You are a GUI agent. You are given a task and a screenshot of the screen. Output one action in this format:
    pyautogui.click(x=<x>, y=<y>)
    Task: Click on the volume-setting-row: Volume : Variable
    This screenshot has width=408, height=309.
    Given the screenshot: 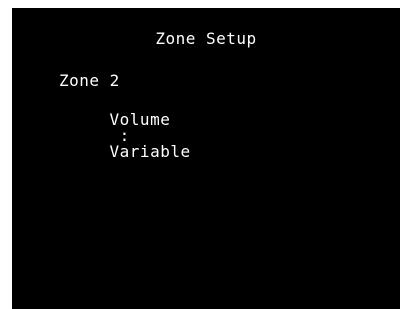 What is the action you would take?
    pyautogui.click(x=130, y=136)
    